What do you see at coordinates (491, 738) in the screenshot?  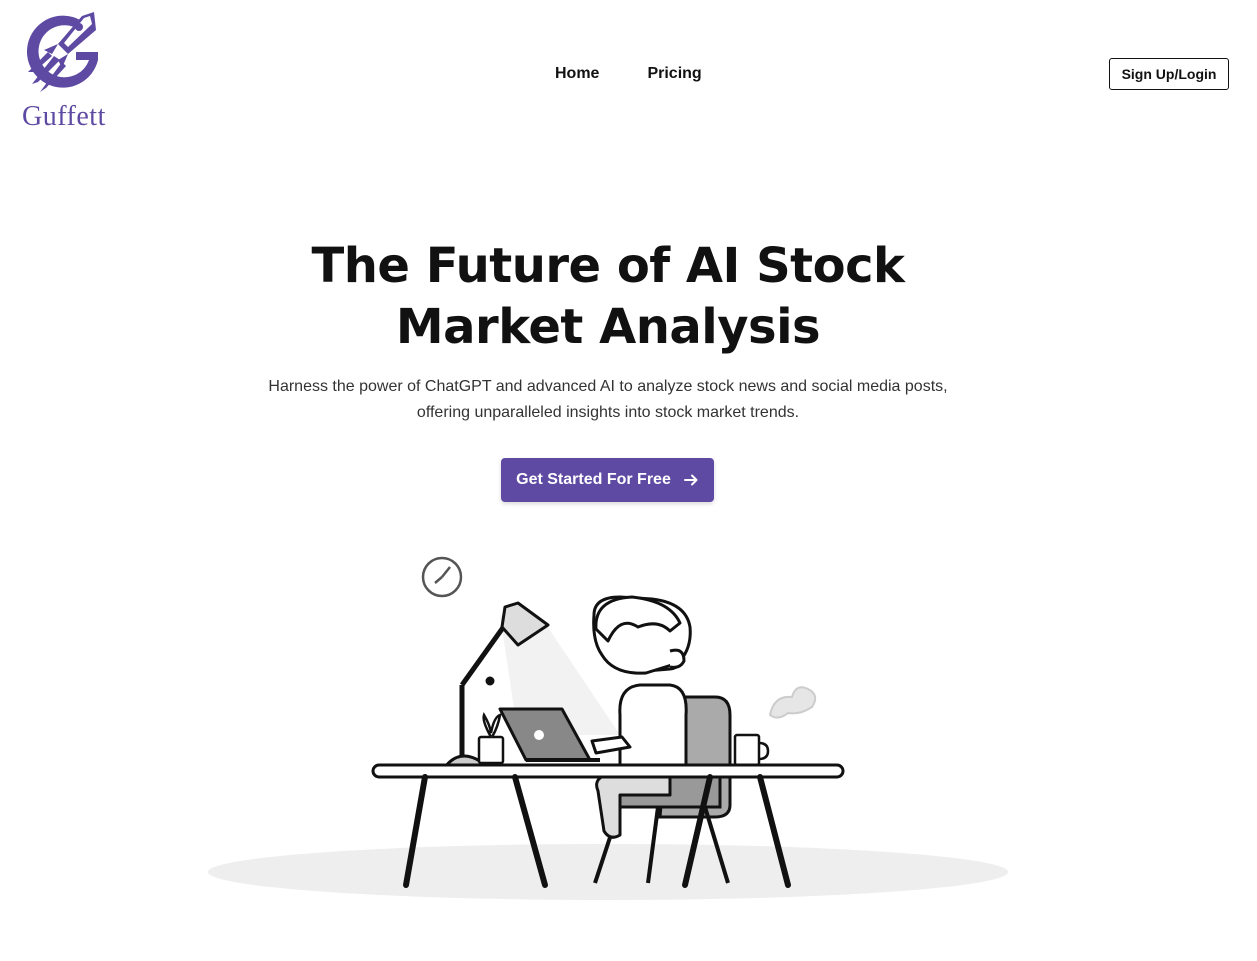 I see `potted-plant-icon` at bounding box center [491, 738].